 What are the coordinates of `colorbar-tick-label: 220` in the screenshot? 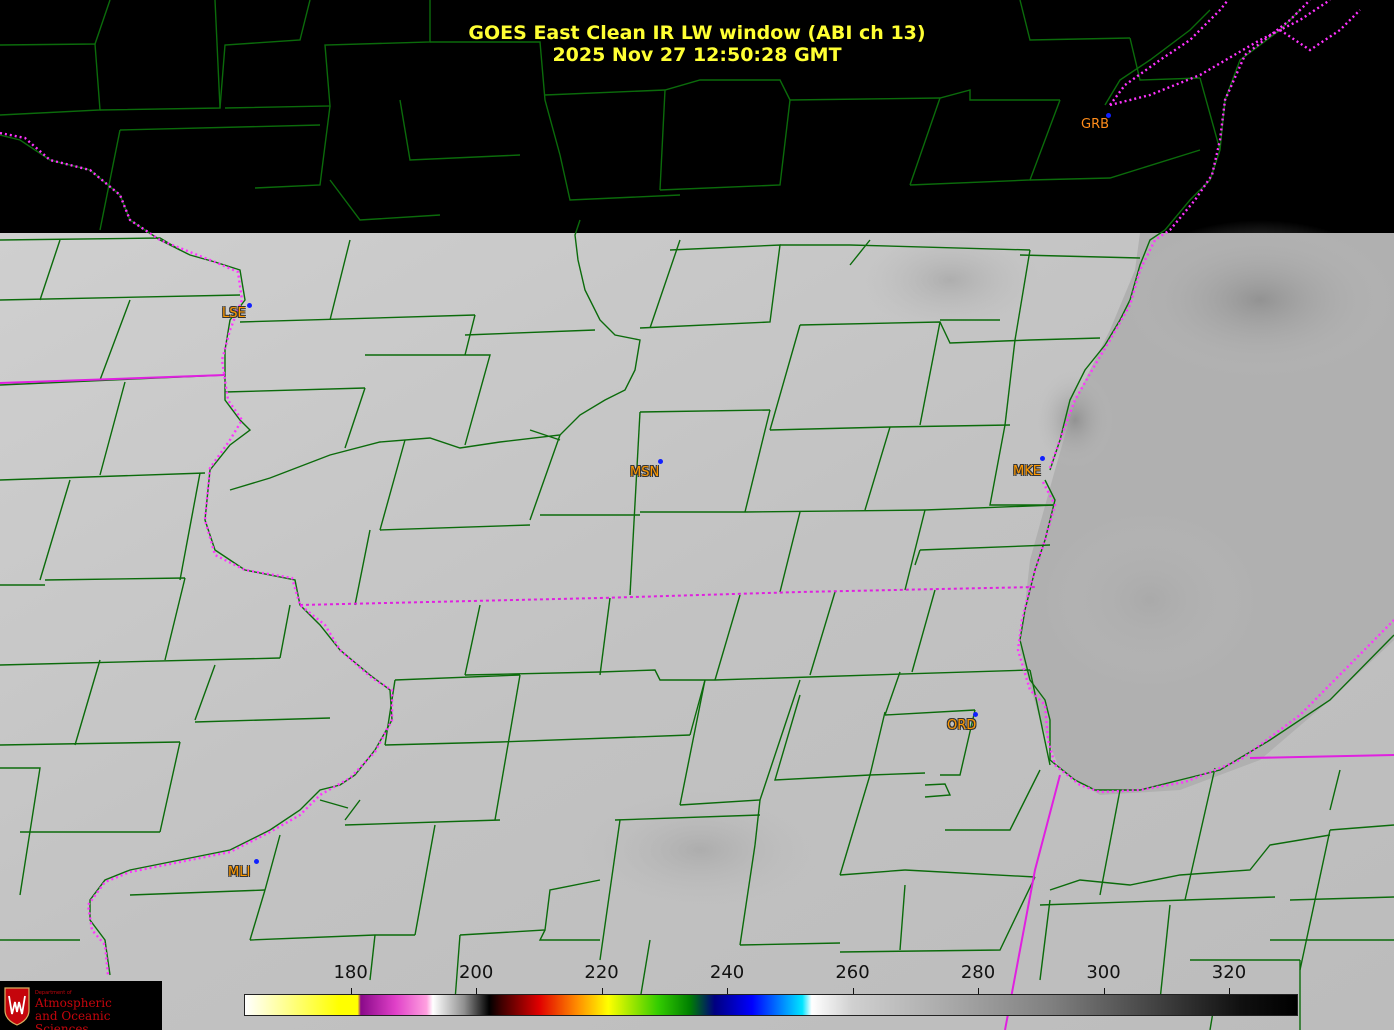 It's located at (601, 972).